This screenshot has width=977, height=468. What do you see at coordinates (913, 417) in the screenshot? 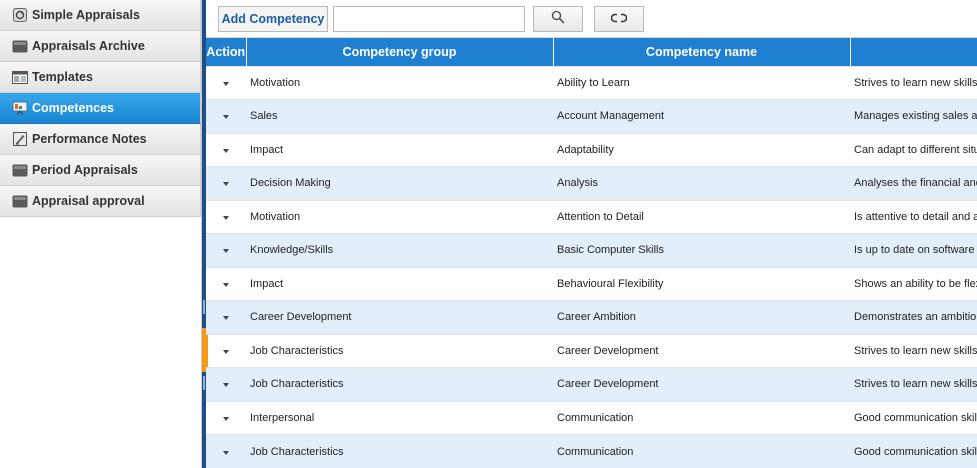
I see `description-cell: Good communication skills` at bounding box center [913, 417].